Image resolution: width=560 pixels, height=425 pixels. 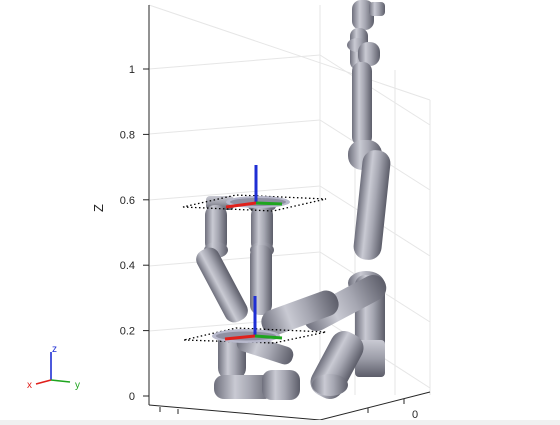 What do you see at coordinates (53, 367) in the screenshot?
I see `orientation-triad: z x y` at bounding box center [53, 367].